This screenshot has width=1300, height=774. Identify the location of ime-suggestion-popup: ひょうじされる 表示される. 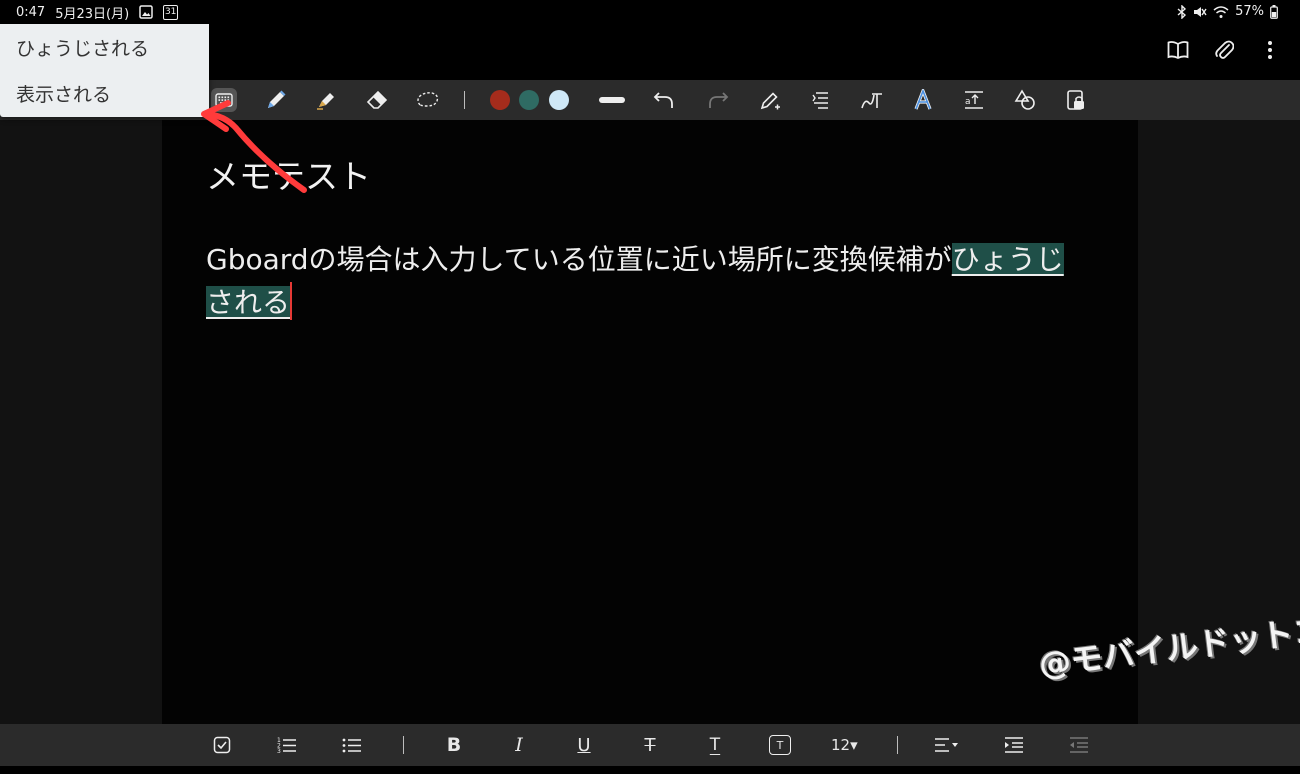
(104, 70).